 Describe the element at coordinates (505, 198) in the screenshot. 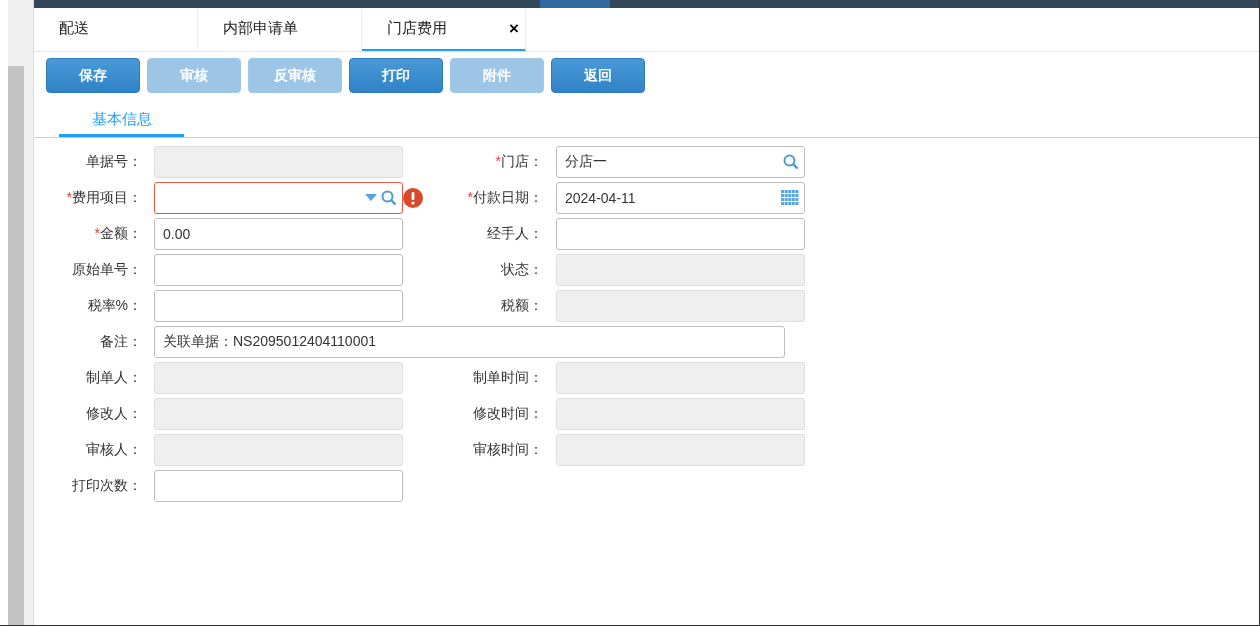

I see `field-label: *付款日期：` at that location.